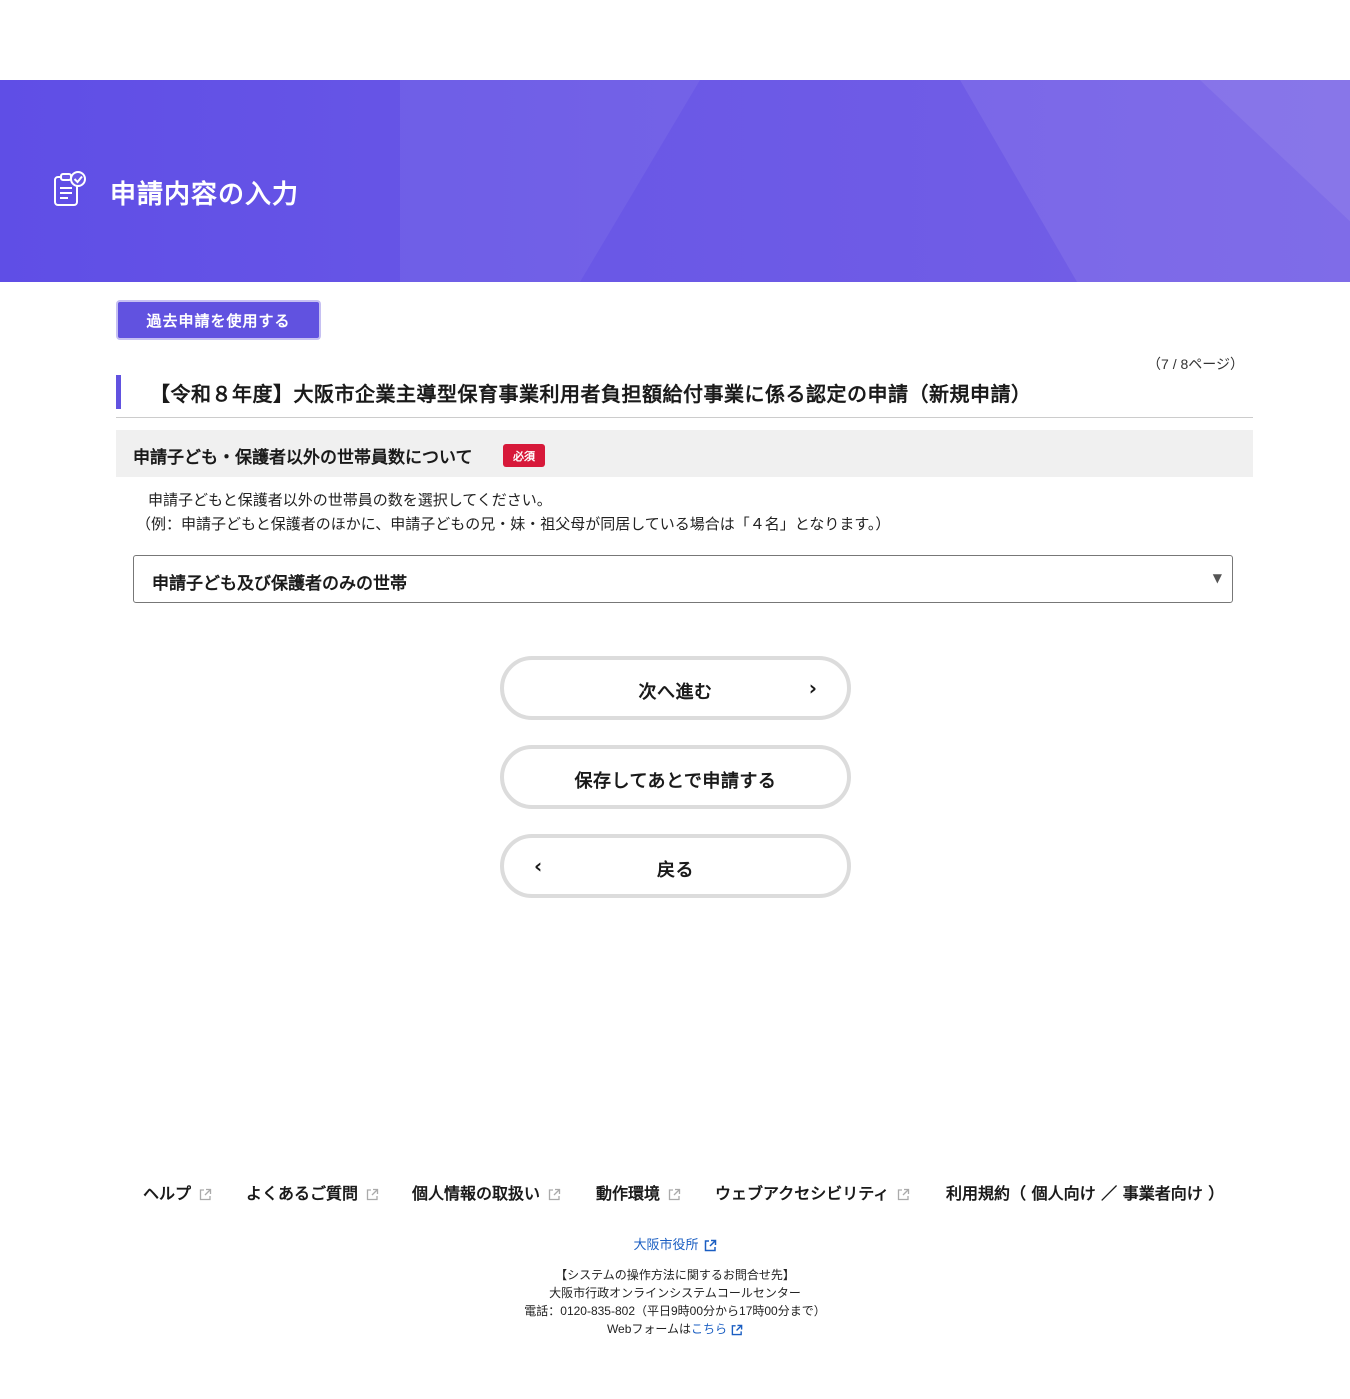 Image resolution: width=1350 pixels, height=1399 pixels. Describe the element at coordinates (303, 458) in the screenshot. I see `question-title: 申請子ども・保護者以外の世帯員数について` at that location.